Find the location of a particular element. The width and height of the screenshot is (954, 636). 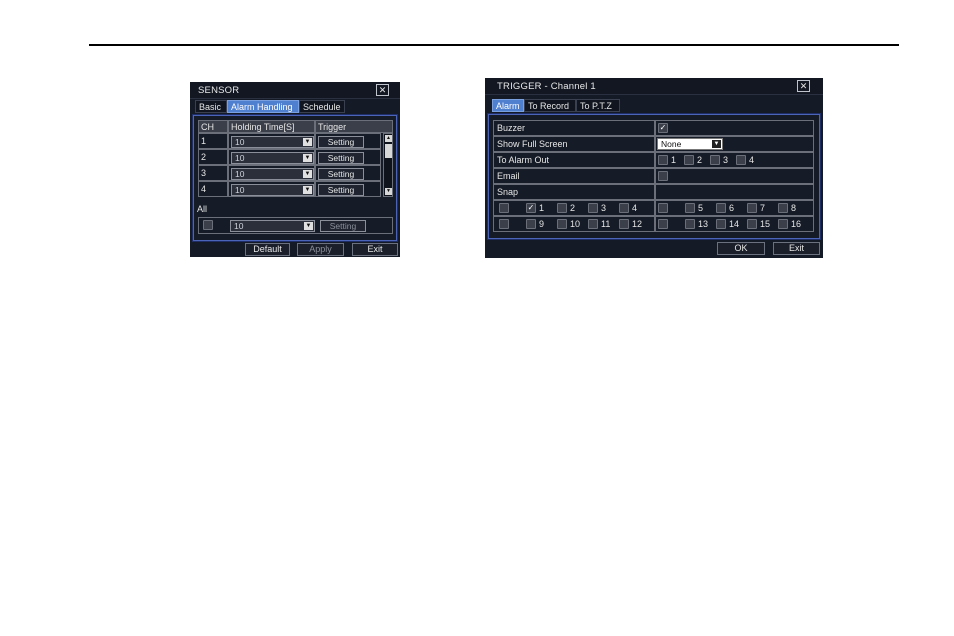

default-button: Default is located at coordinates (267, 249).